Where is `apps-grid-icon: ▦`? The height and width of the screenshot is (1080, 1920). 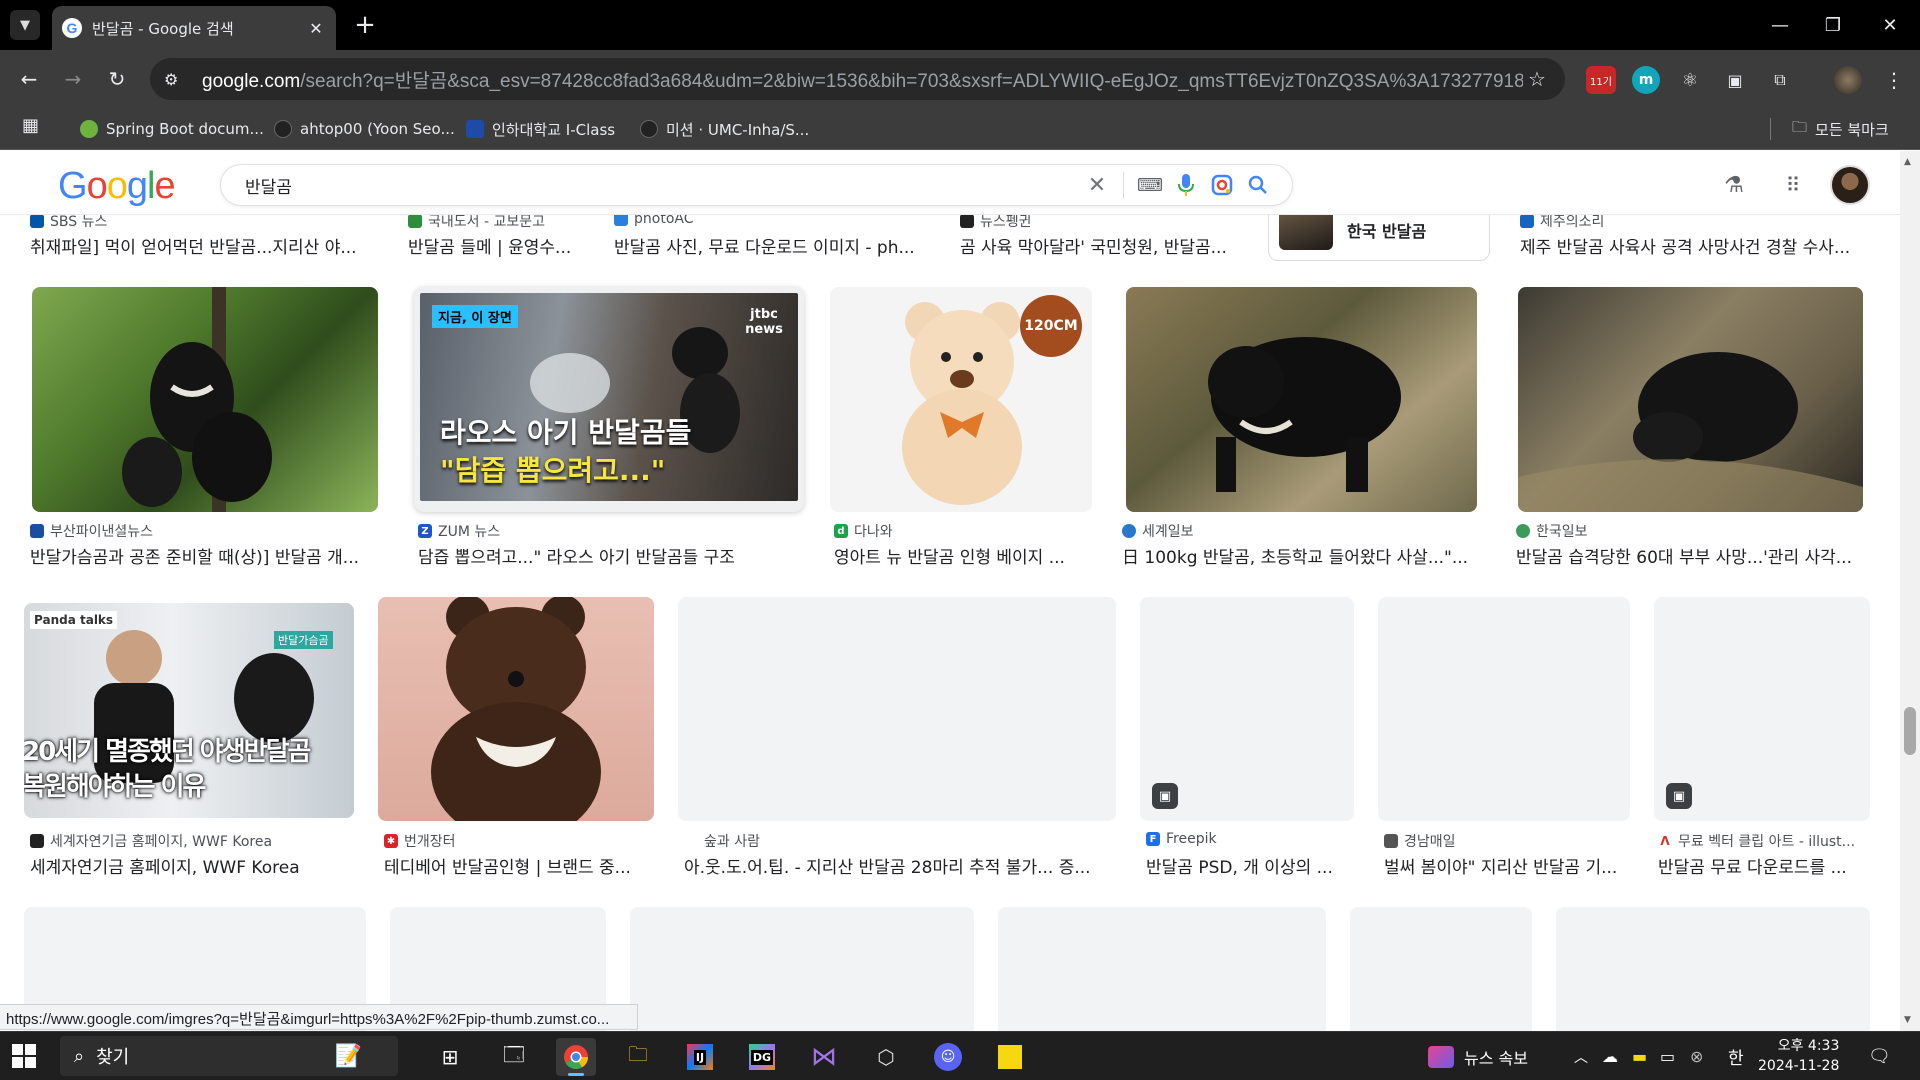
apps-grid-icon: ▦ is located at coordinates (30, 125).